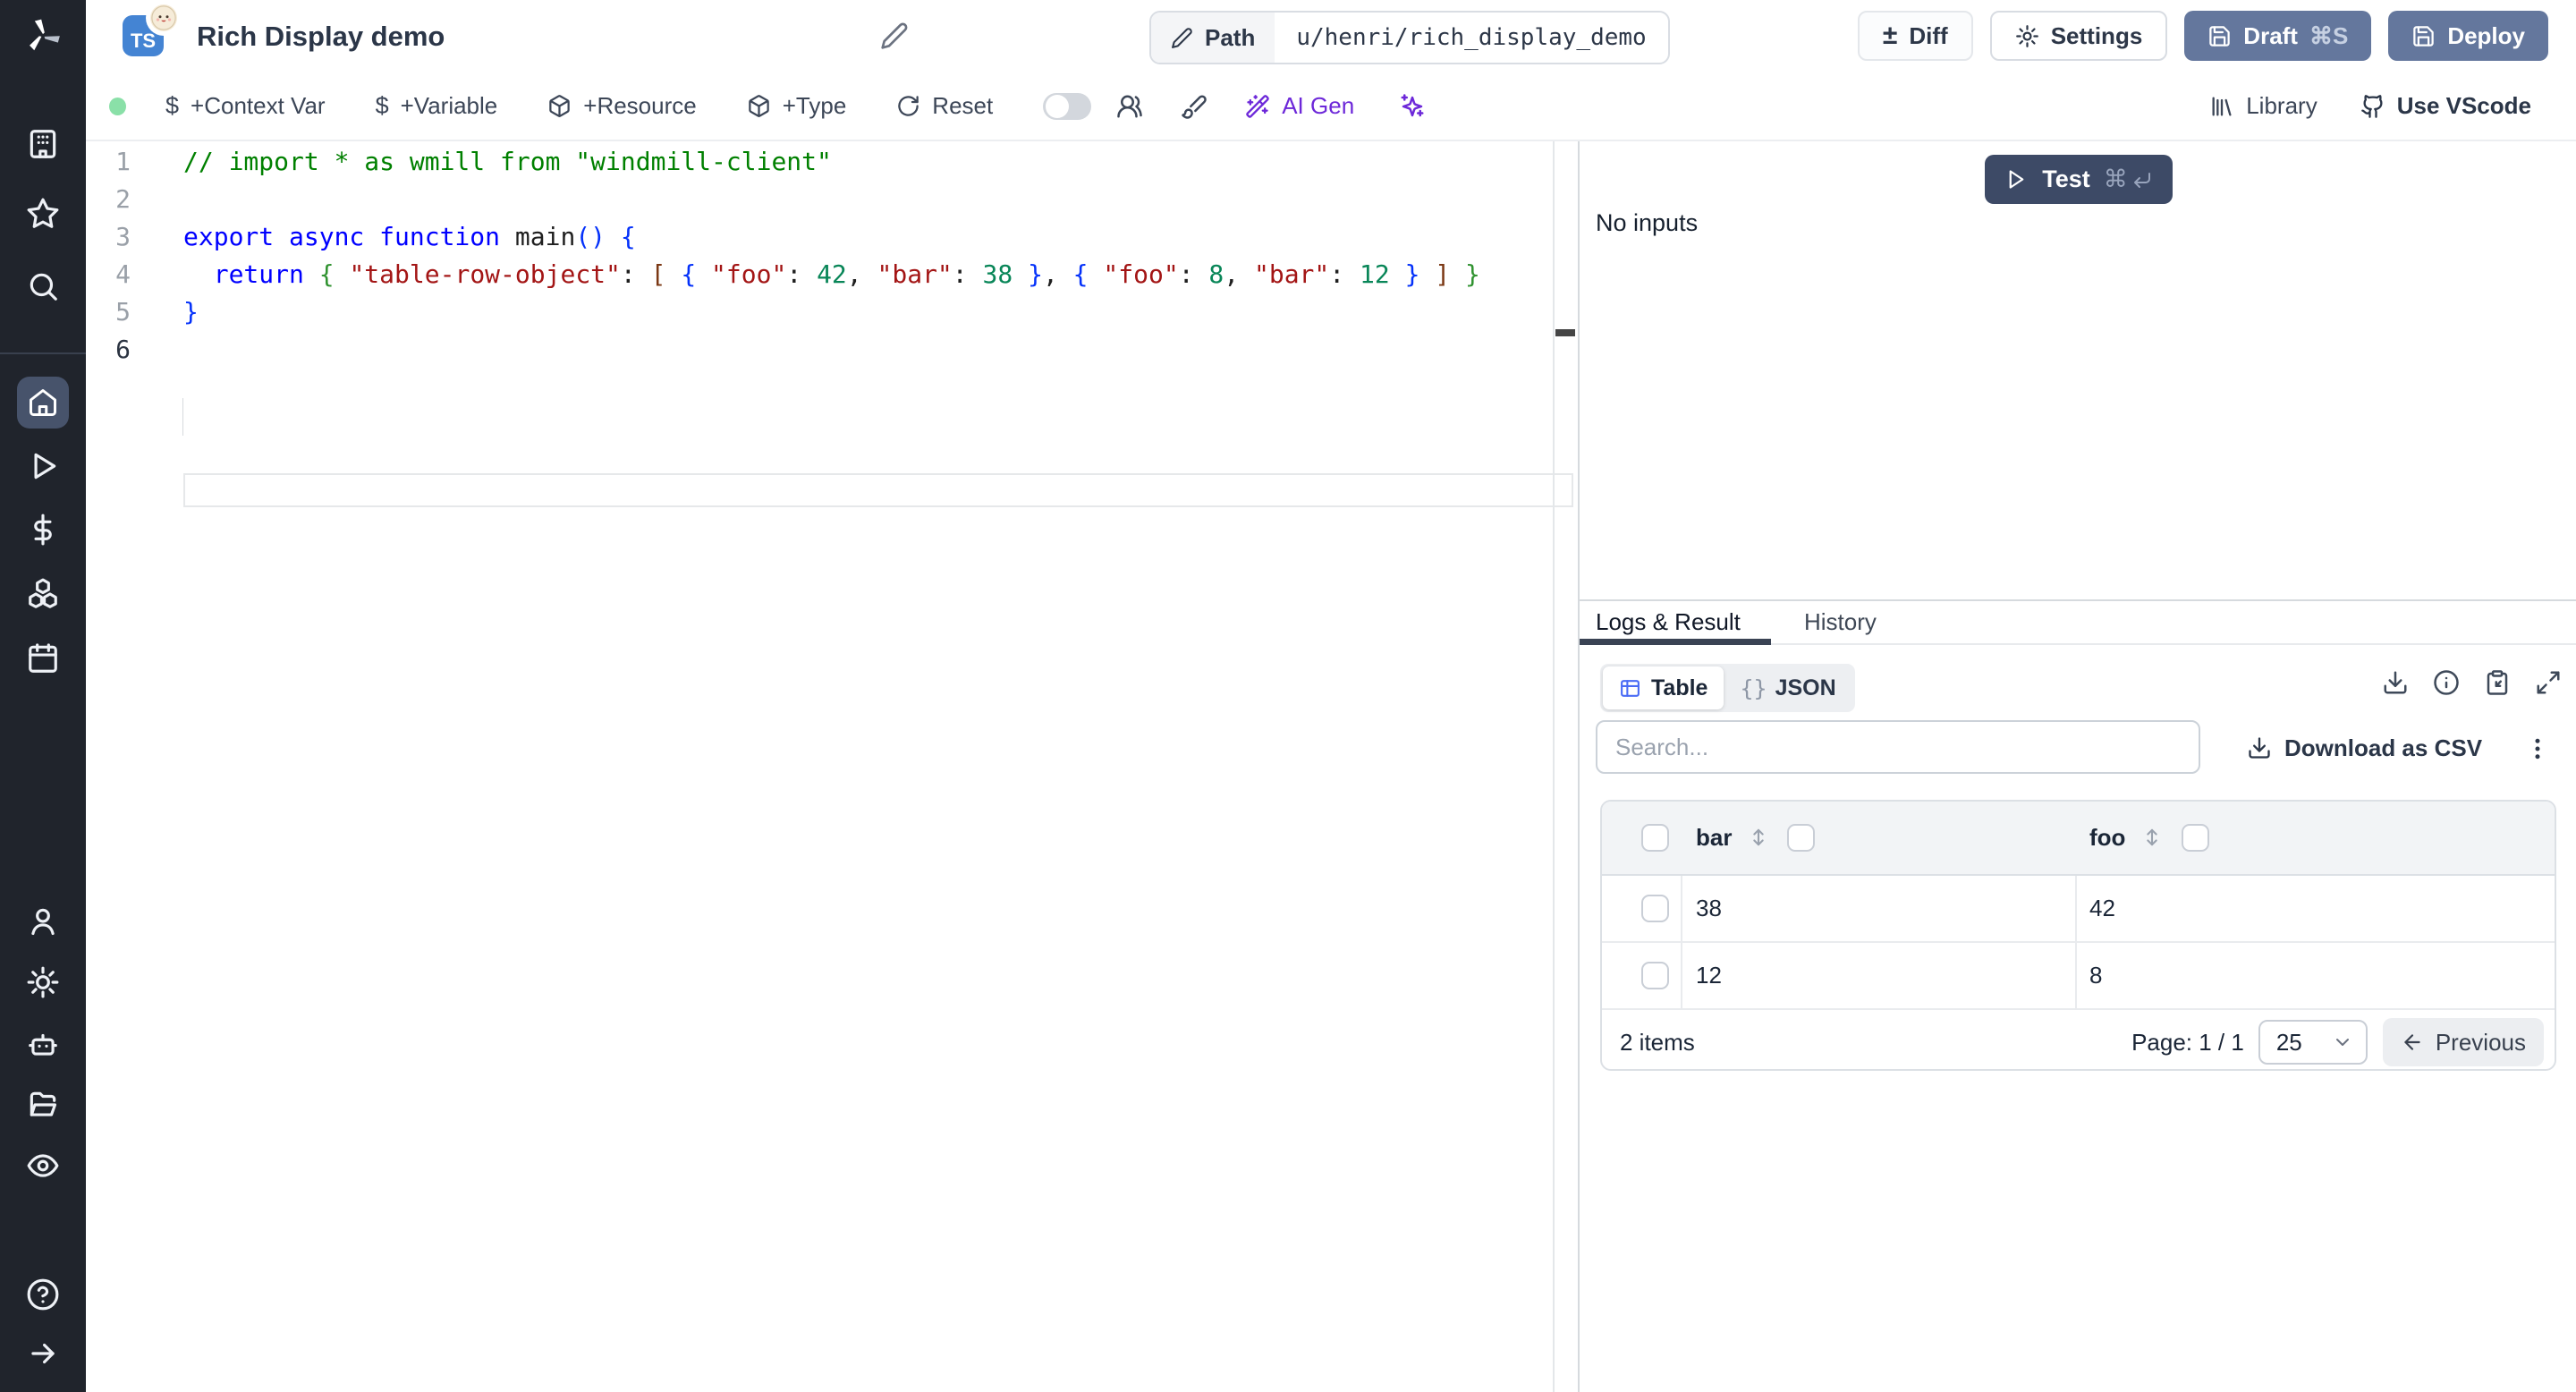  Describe the element at coordinates (43, 466) in the screenshot. I see `sidebar-item-runs` at that location.